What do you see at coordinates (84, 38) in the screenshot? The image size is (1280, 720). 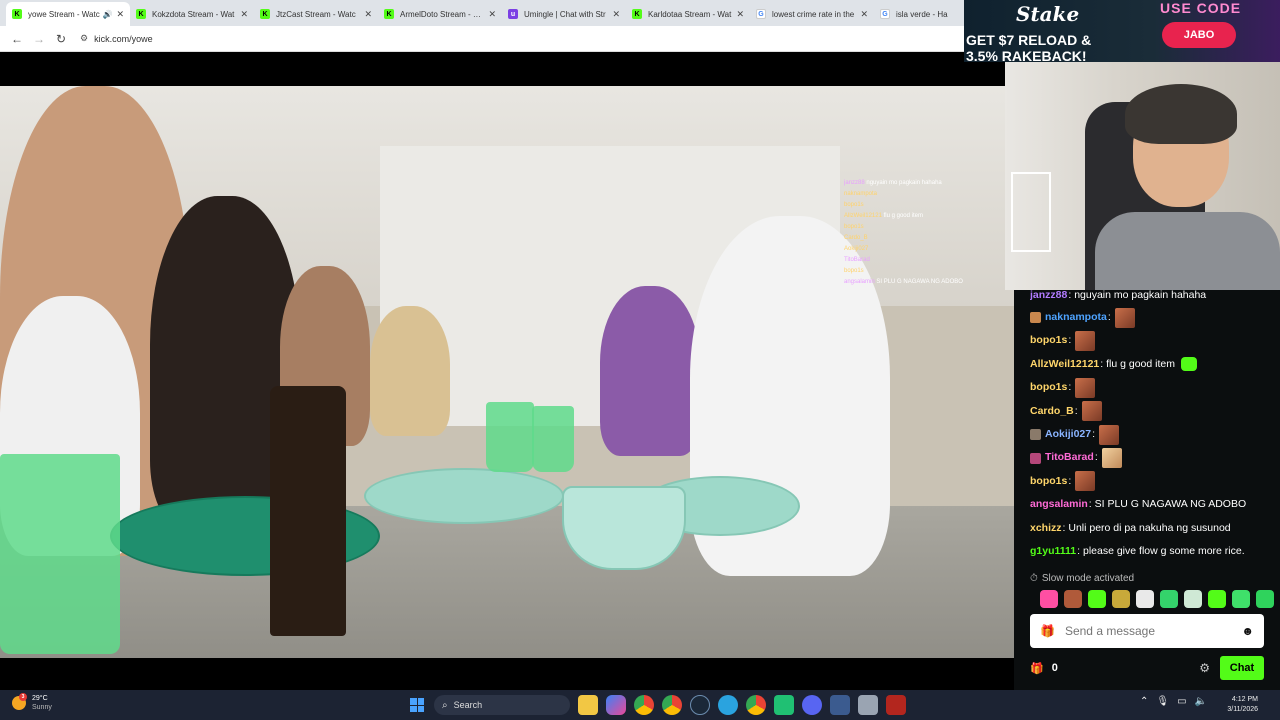 I see `site-settings-icon: ⚙` at bounding box center [84, 38].